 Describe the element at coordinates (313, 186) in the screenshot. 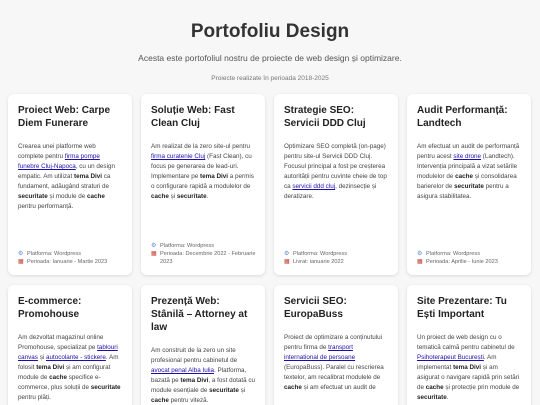

I see `project-link: servicii ddd cluj` at that location.